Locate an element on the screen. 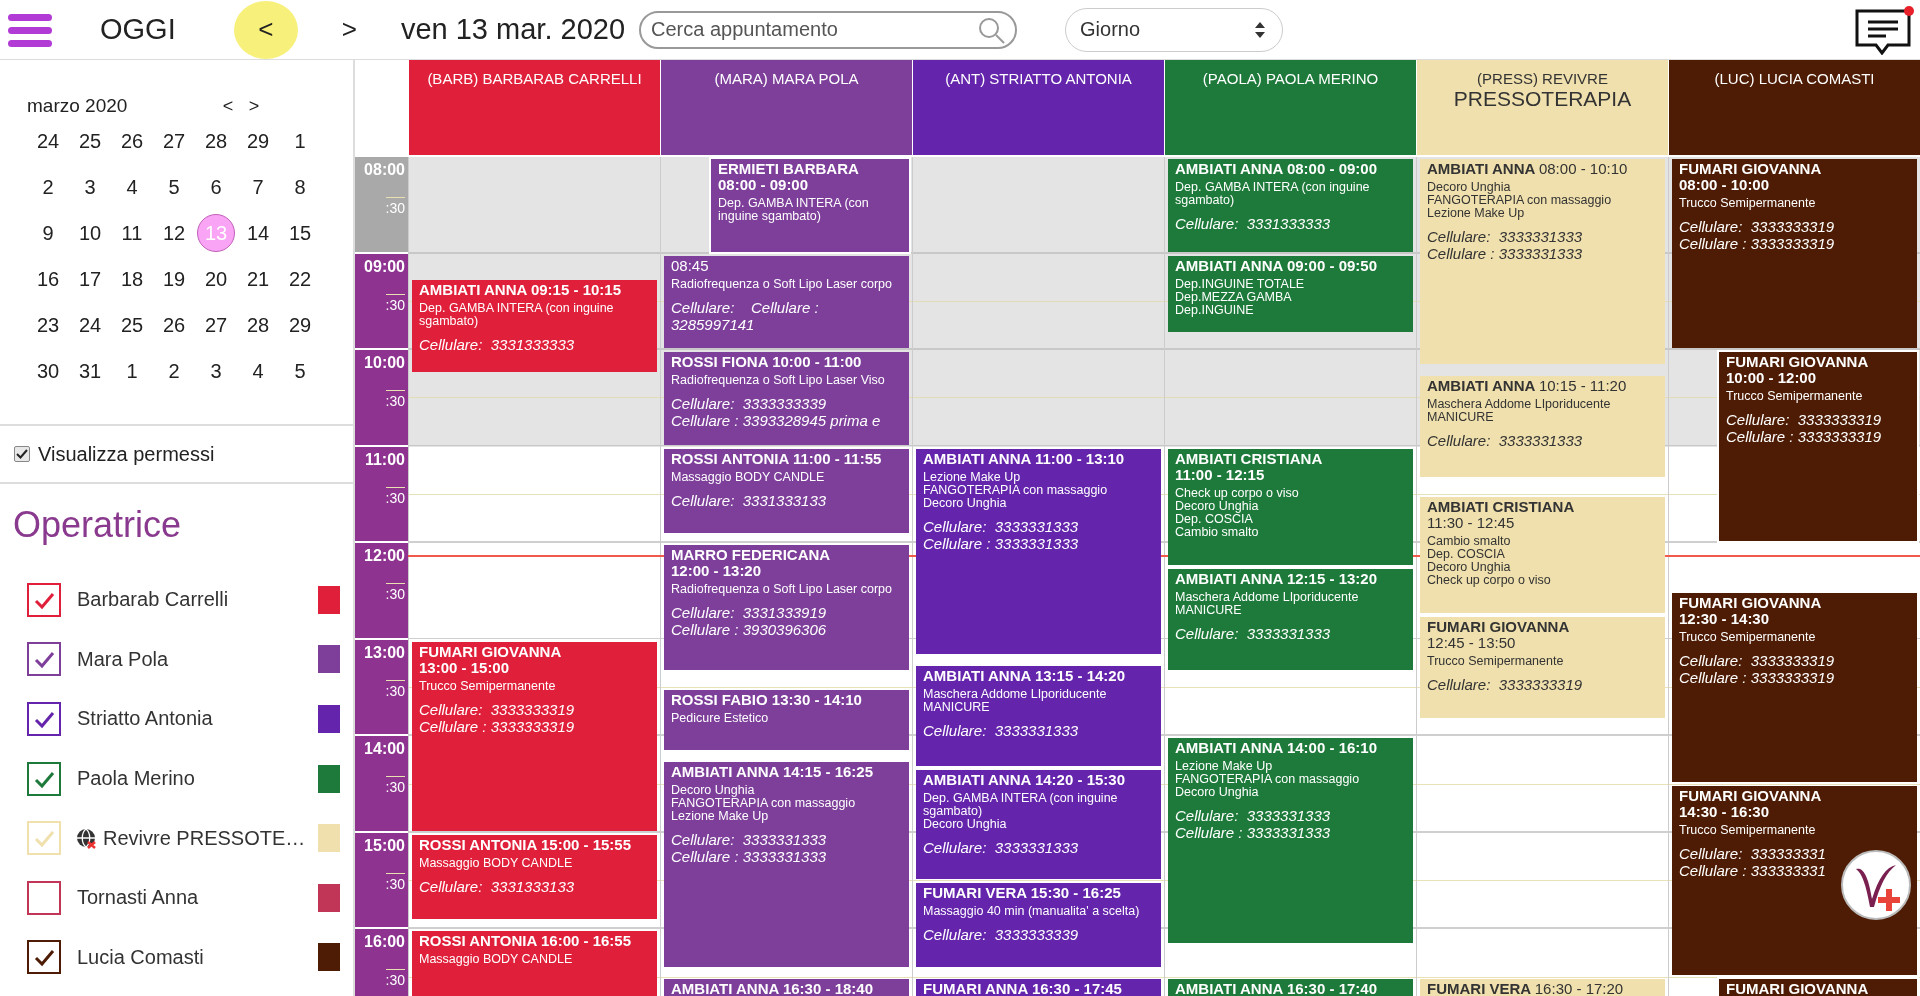 Image resolution: width=1920 pixels, height=996 pixels. calendar-day: 18 is located at coordinates (132, 279).